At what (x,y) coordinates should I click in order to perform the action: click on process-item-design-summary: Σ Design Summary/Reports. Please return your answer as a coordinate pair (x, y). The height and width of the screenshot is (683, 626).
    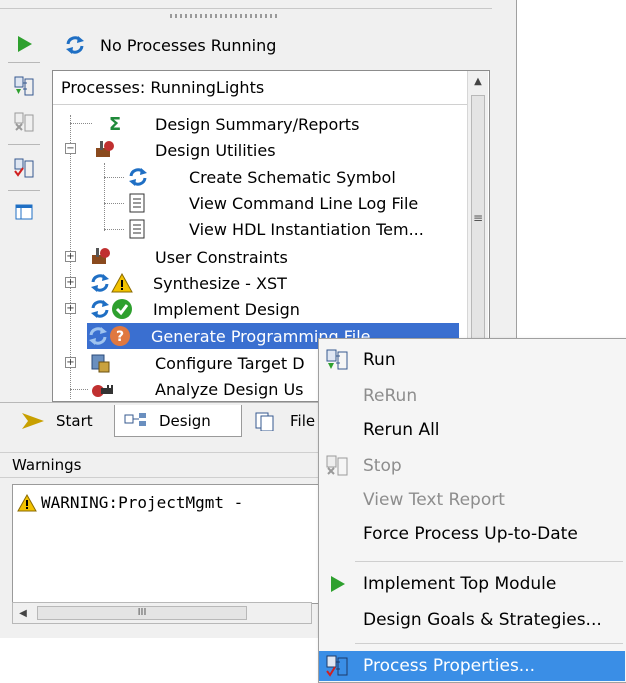
    Looking at the image, I should click on (226, 124).